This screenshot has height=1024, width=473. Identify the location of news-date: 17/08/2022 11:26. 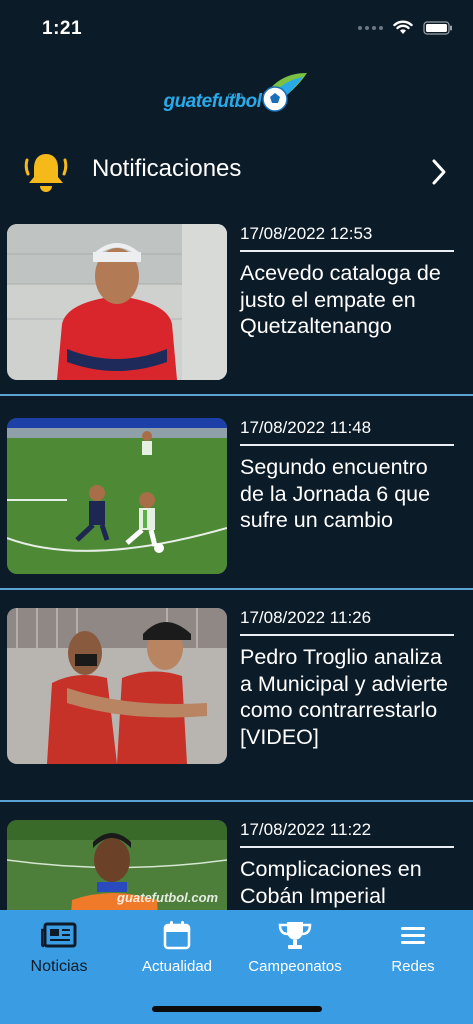
(347, 622).